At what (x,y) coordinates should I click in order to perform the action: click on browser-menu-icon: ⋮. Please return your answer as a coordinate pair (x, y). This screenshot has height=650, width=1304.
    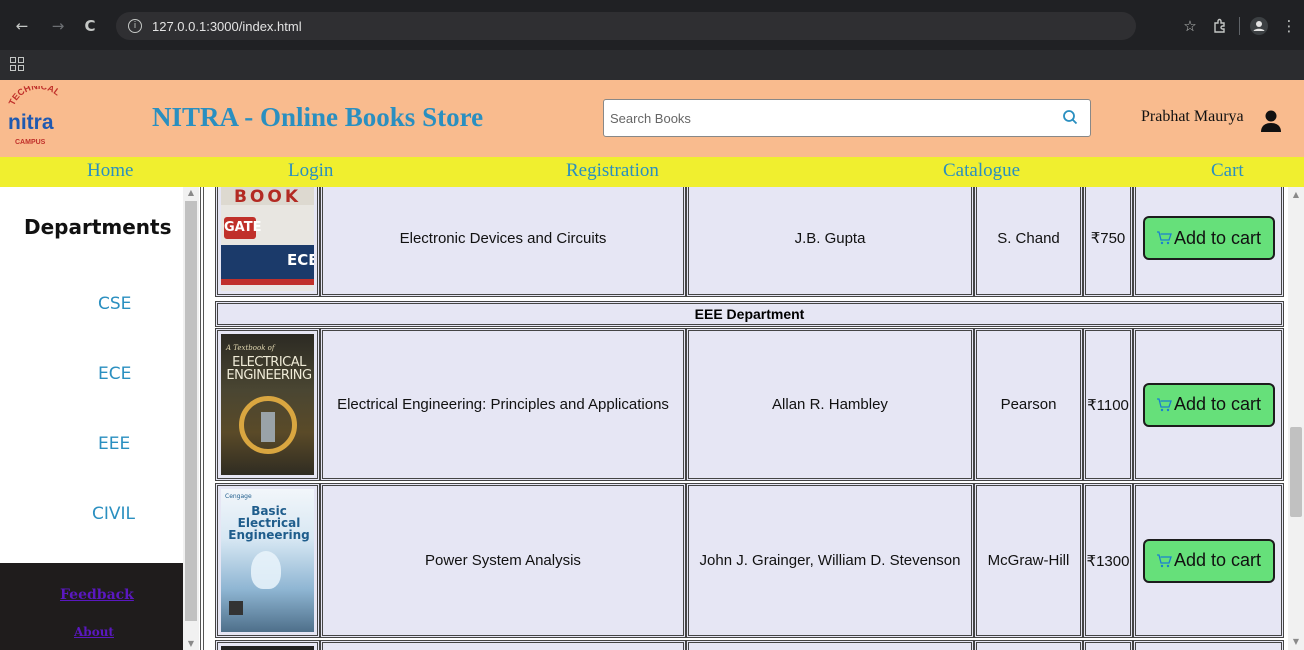
    Looking at the image, I should click on (1289, 26).